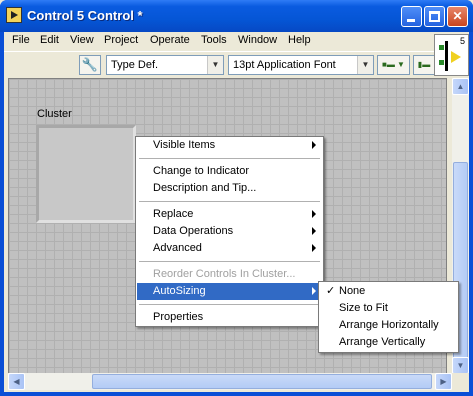 The height and width of the screenshot is (396, 473). I want to click on minimize-button, so click(411, 16).